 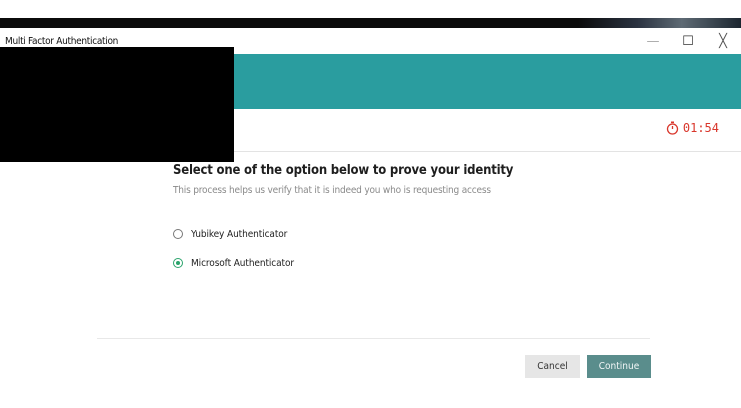 What do you see at coordinates (370, 23) in the screenshot?
I see `desktop-wallpaper-strip` at bounding box center [370, 23].